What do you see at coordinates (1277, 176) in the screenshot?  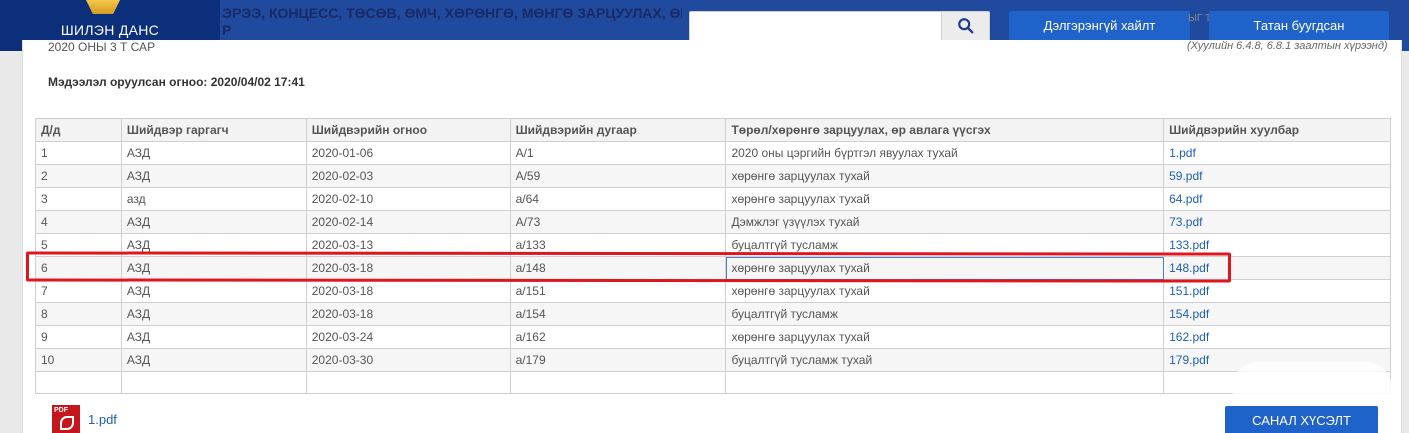 I see `row-copy-link: 59.pdf` at bounding box center [1277, 176].